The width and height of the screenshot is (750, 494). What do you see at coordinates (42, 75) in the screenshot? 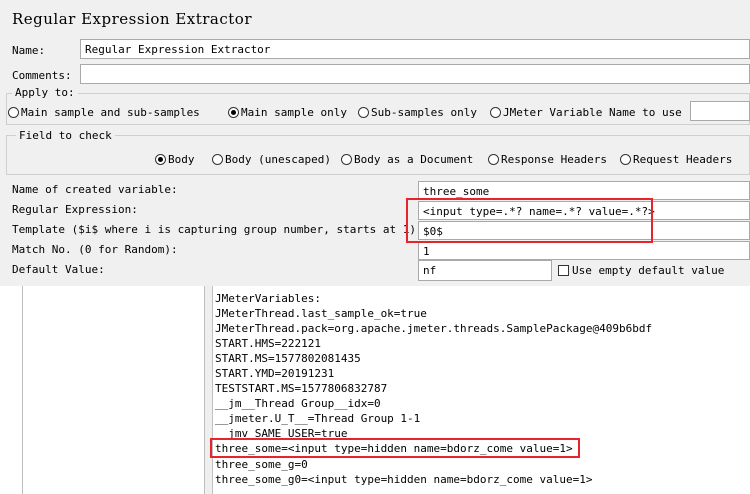
I see `comments-label: Comments:` at bounding box center [42, 75].